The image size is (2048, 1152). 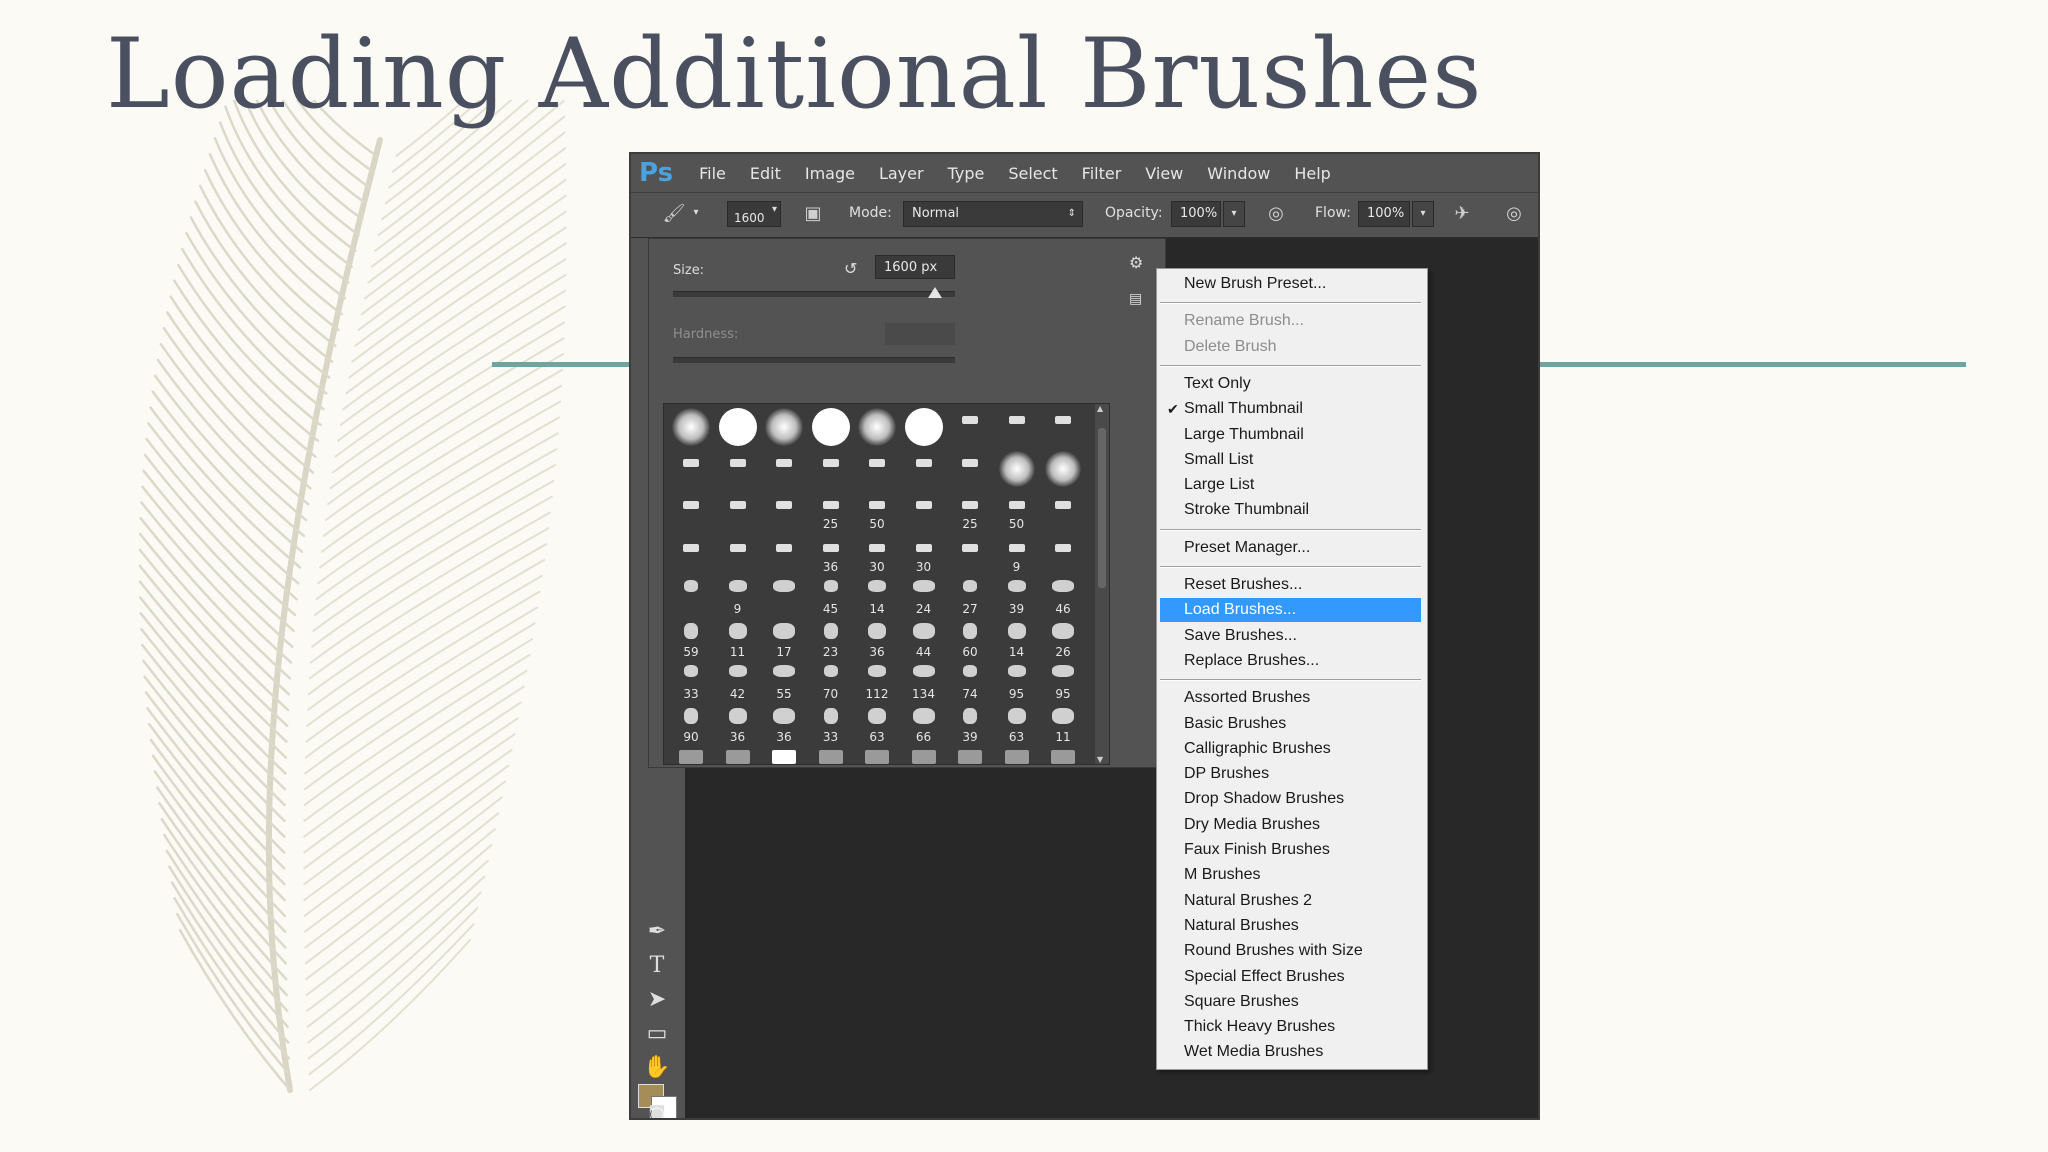 I want to click on brush-tool-icon: 🖌, so click(x=674, y=214).